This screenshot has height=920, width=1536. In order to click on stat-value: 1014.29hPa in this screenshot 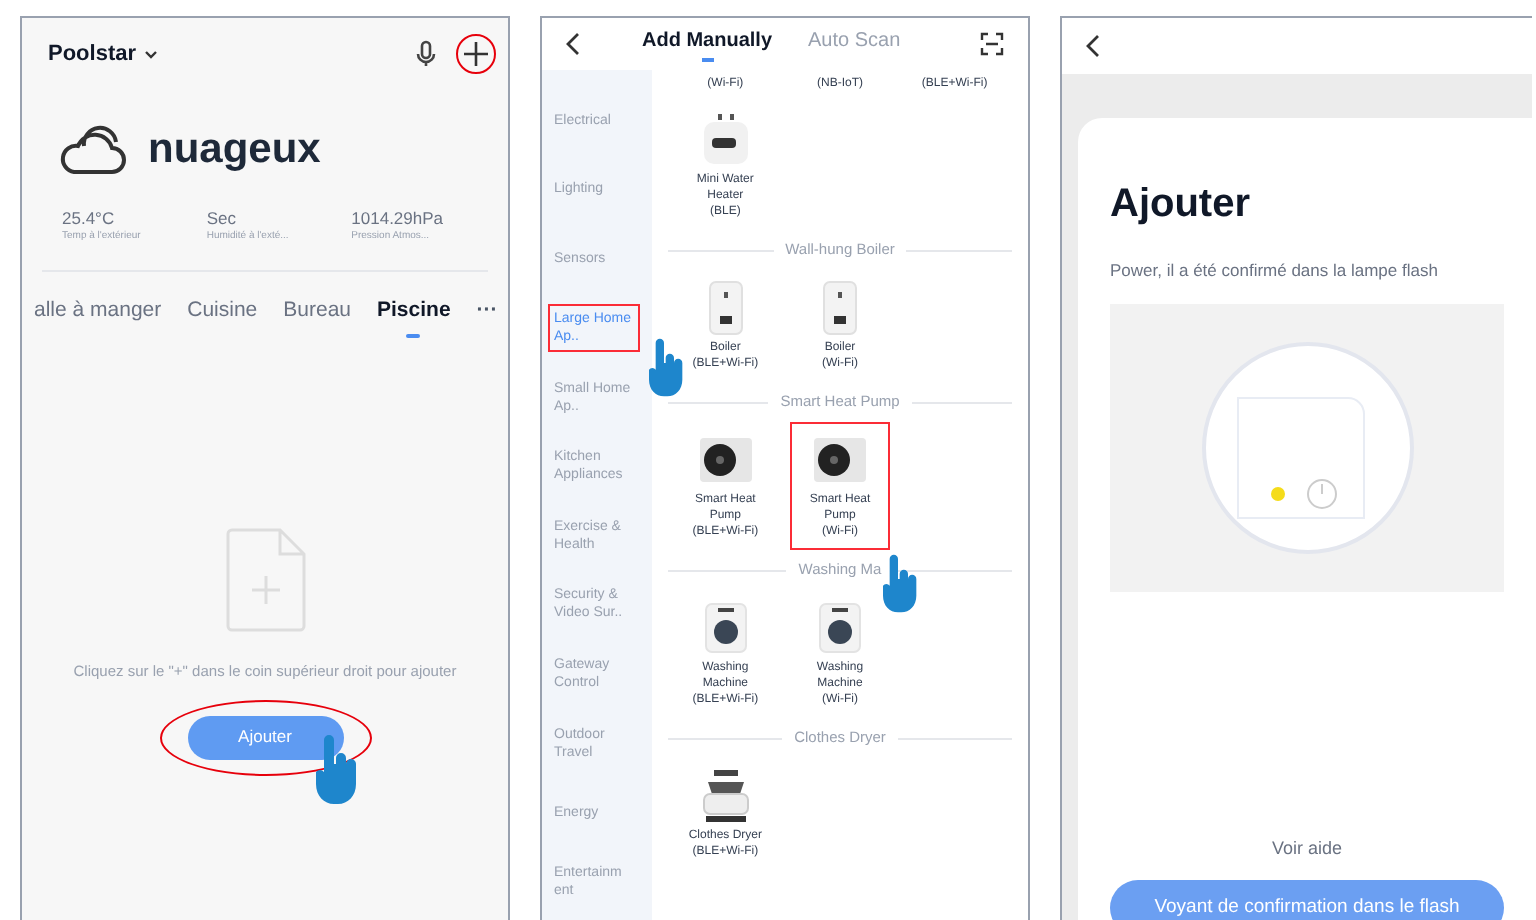, I will do `click(398, 218)`.